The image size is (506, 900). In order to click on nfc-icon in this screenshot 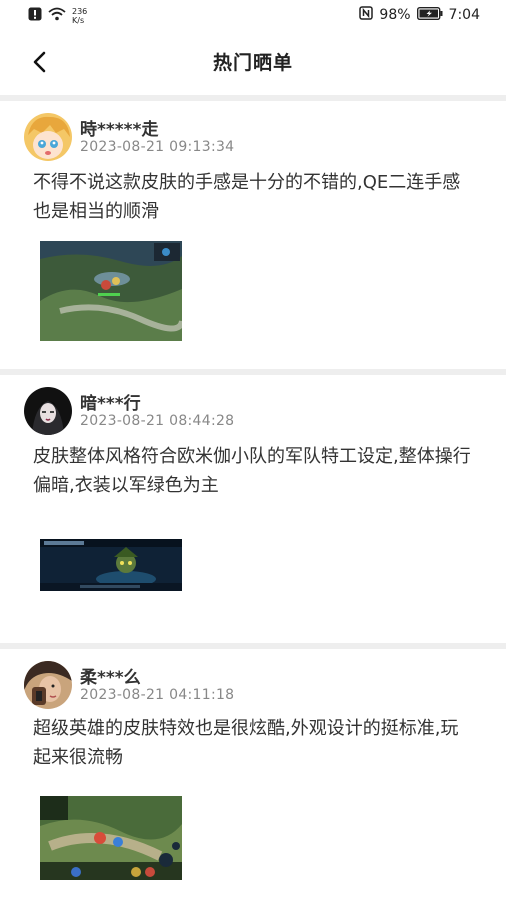, I will do `click(366, 15)`.